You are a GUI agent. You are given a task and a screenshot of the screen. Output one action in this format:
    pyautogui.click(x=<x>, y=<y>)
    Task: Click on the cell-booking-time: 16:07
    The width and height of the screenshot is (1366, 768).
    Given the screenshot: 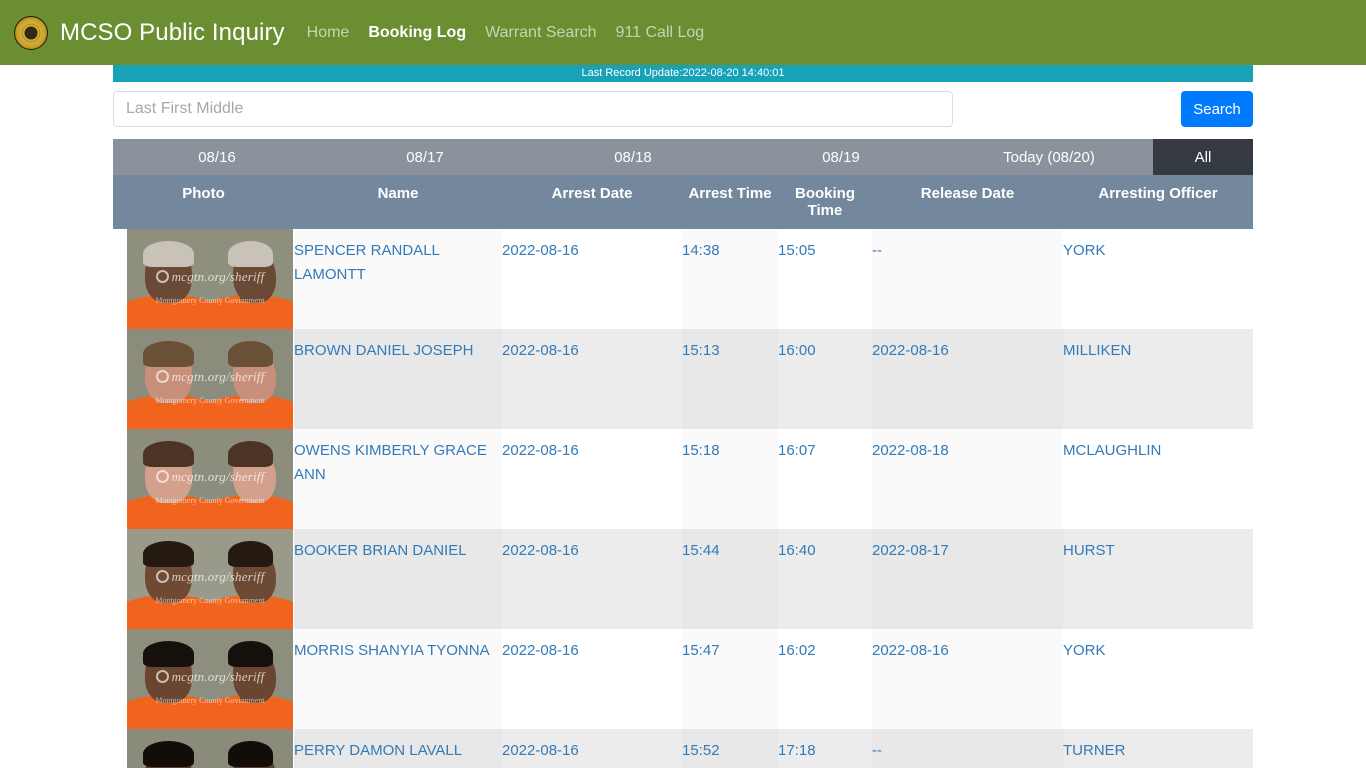 What is the action you would take?
    pyautogui.click(x=825, y=479)
    